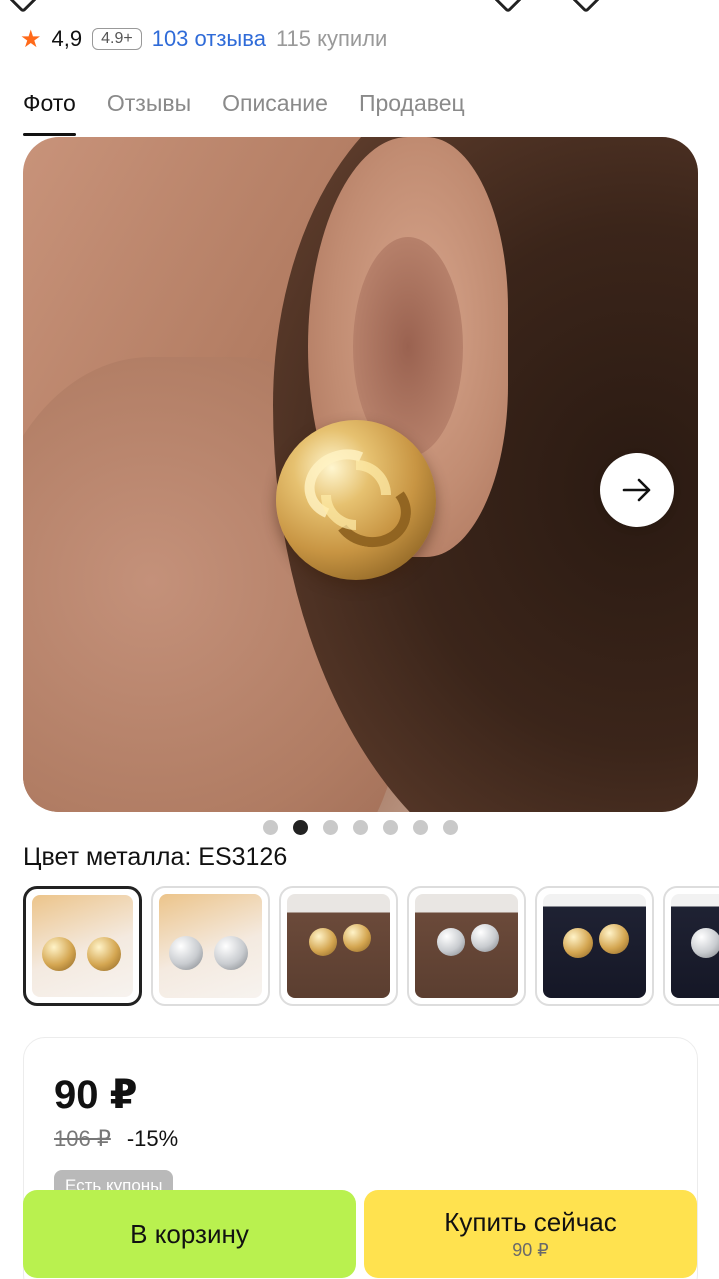 The height and width of the screenshot is (1279, 719). I want to click on tab-description: Описание, so click(275, 109).